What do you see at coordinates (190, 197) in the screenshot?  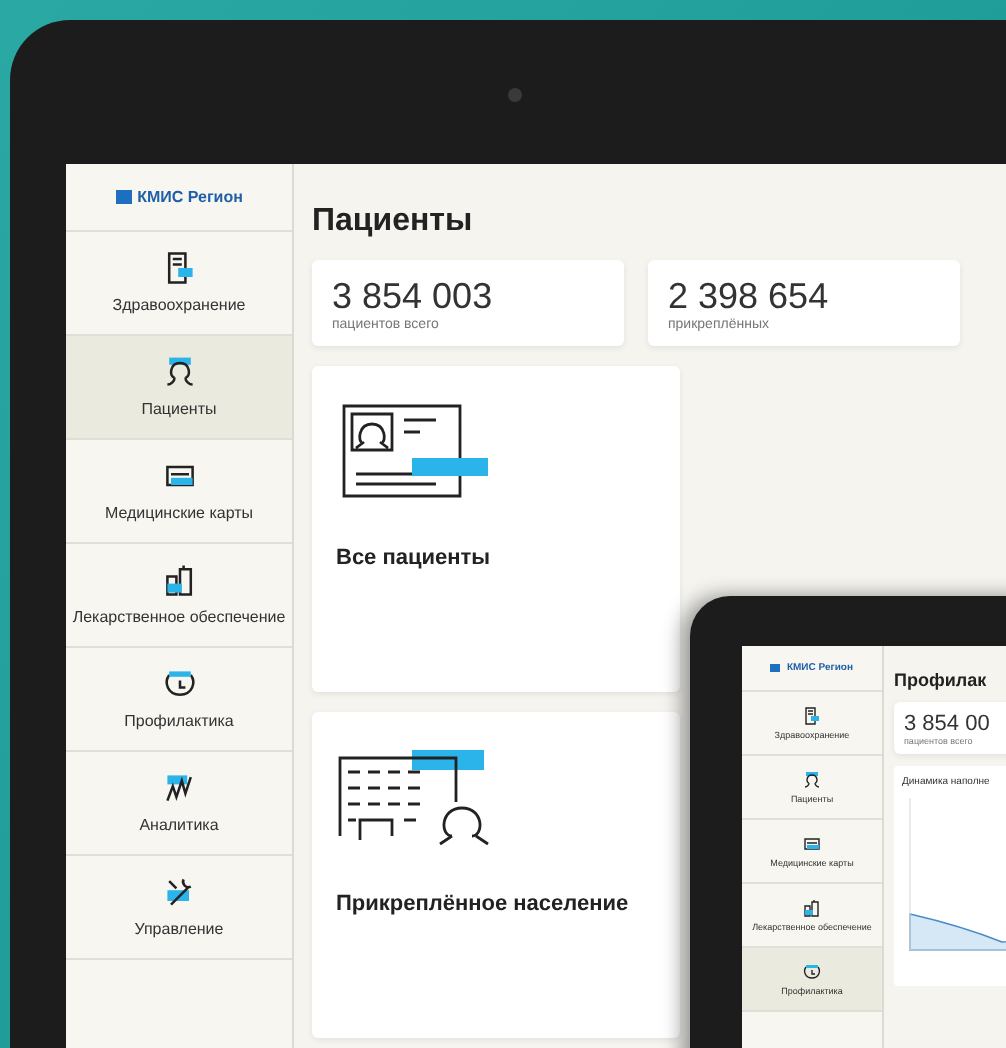 I see `logo-text: КМИС Регион` at bounding box center [190, 197].